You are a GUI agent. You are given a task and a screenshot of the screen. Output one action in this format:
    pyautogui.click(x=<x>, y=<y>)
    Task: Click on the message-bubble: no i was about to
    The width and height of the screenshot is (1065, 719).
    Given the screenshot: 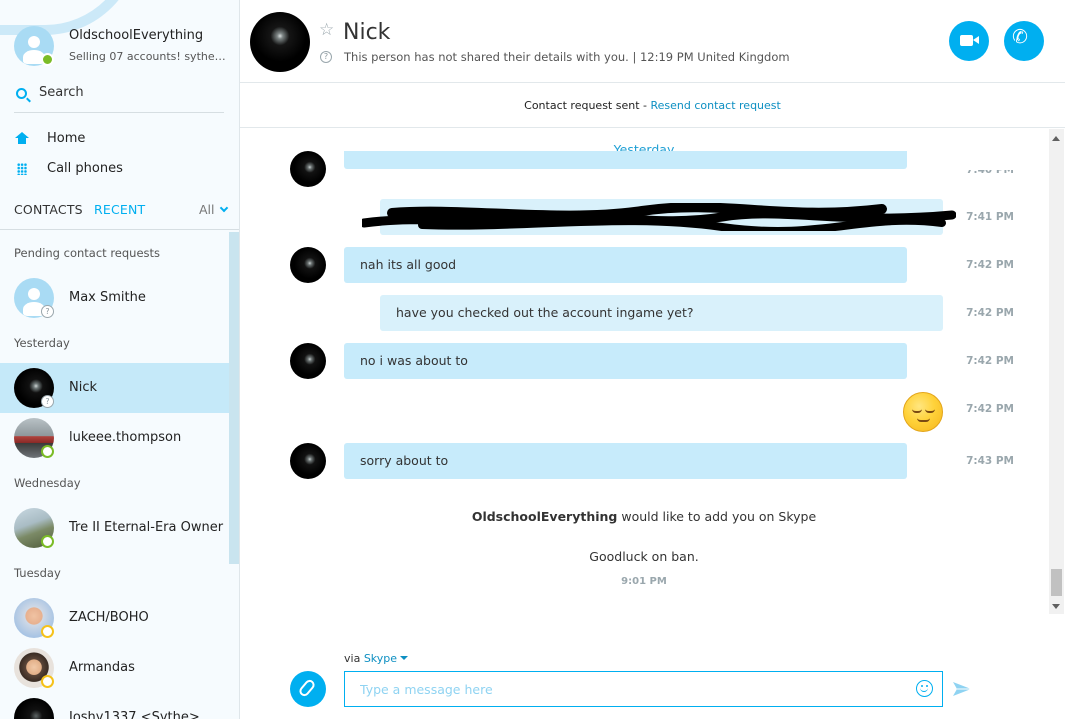 What is the action you would take?
    pyautogui.click(x=625, y=361)
    